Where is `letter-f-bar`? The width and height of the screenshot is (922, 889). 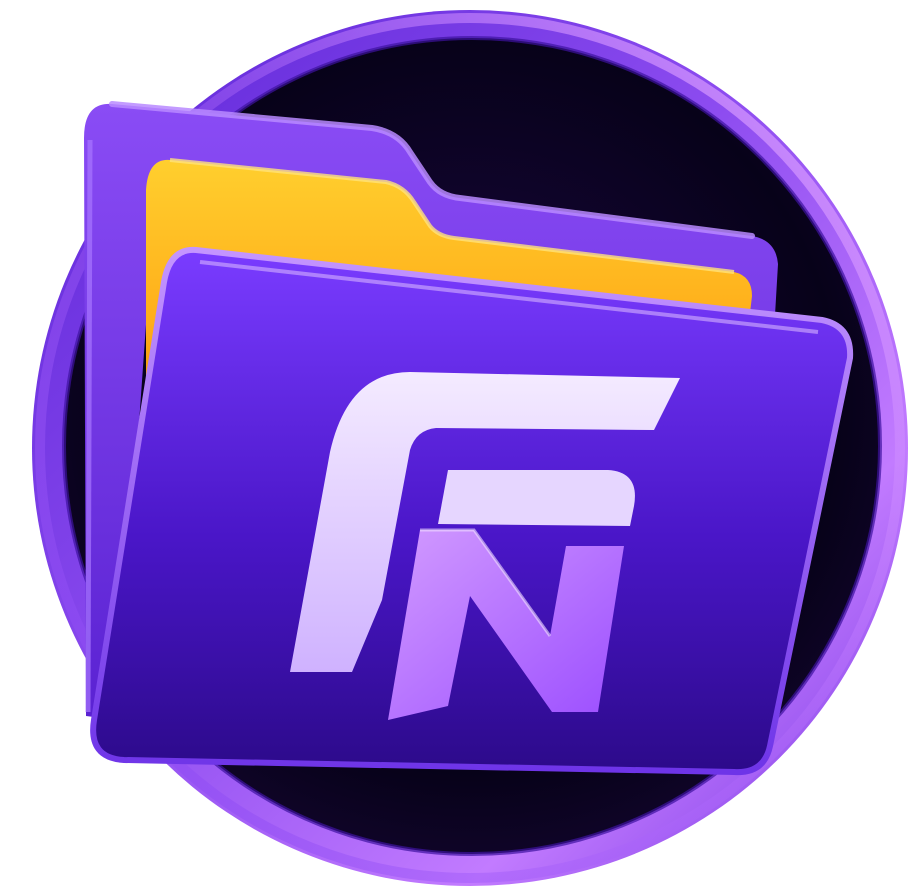 letter-f-bar is located at coordinates (536, 498).